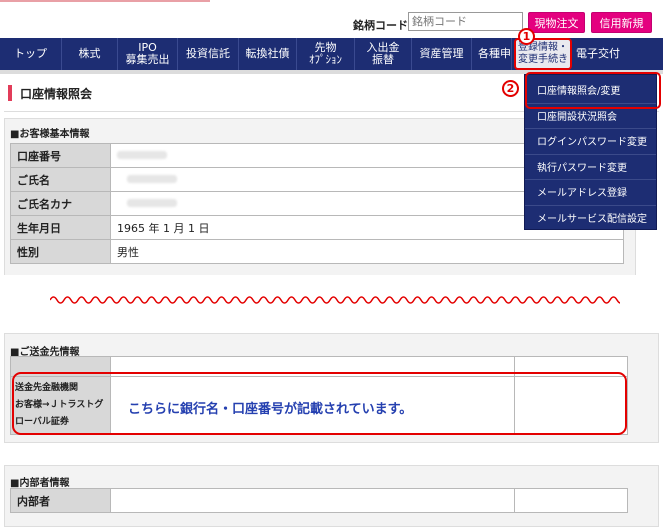  What do you see at coordinates (31, 54) in the screenshot?
I see `nav-top: トップ` at bounding box center [31, 54].